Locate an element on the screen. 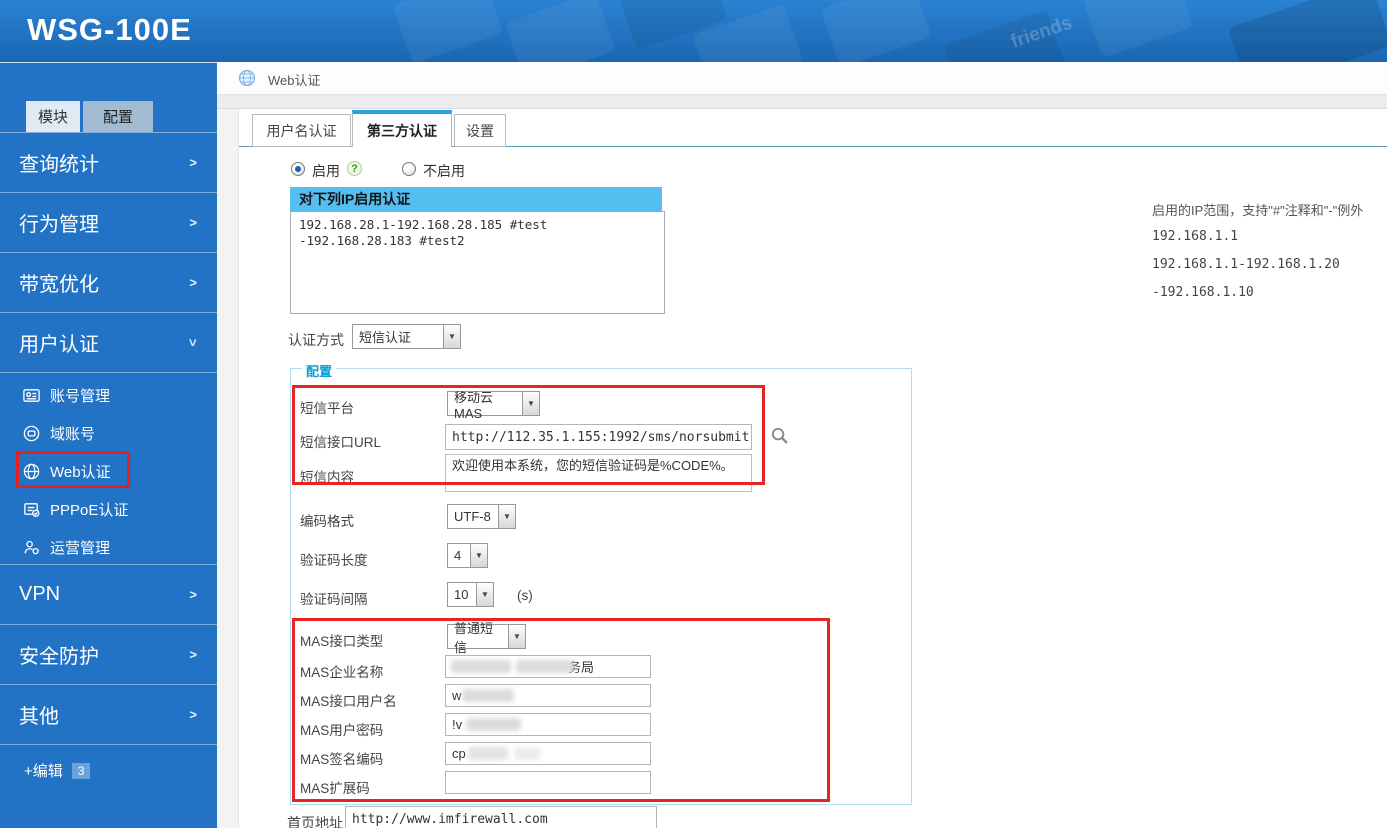 The width and height of the screenshot is (1387, 828). ip-help-title: 启用的IP范围，支持"#"注释和"-"例外 is located at coordinates (1258, 210).